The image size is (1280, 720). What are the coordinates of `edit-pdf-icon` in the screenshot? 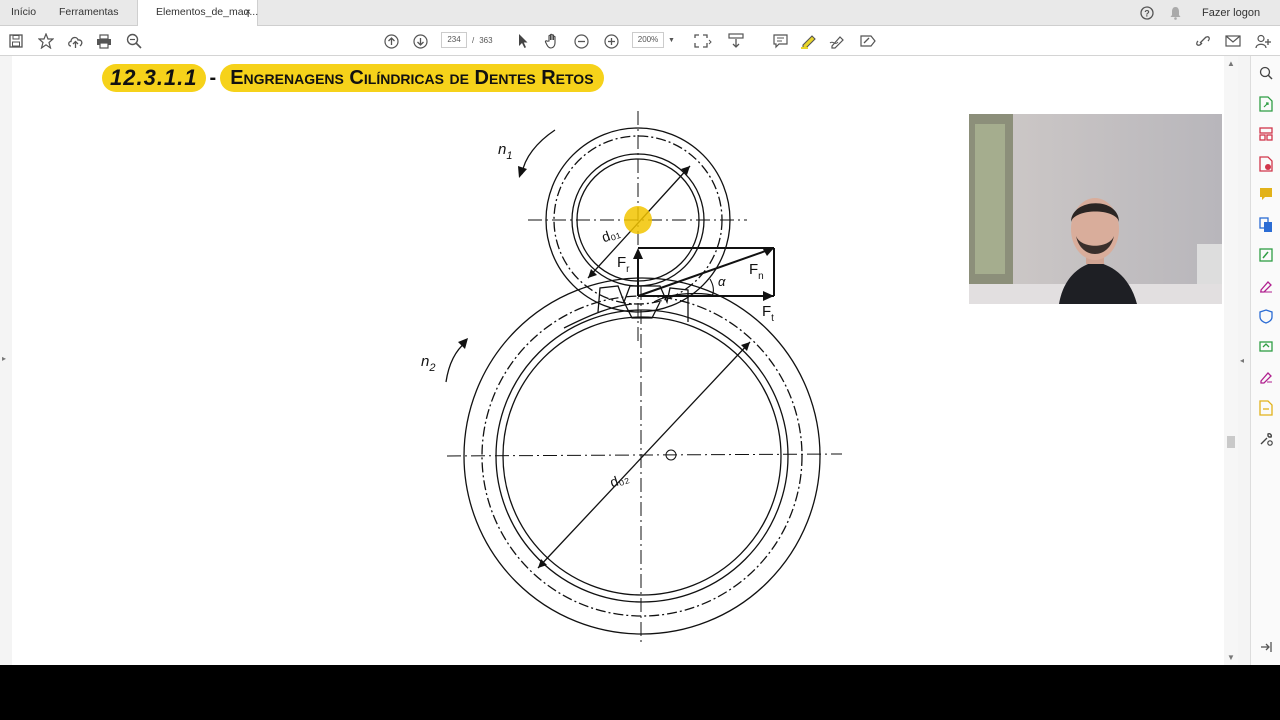 It's located at (1266, 255).